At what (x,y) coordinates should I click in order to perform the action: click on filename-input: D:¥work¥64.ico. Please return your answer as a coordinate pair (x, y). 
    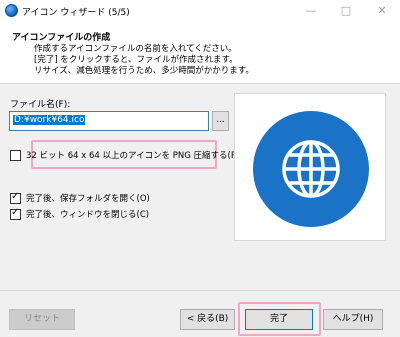
    Looking at the image, I should click on (109, 121).